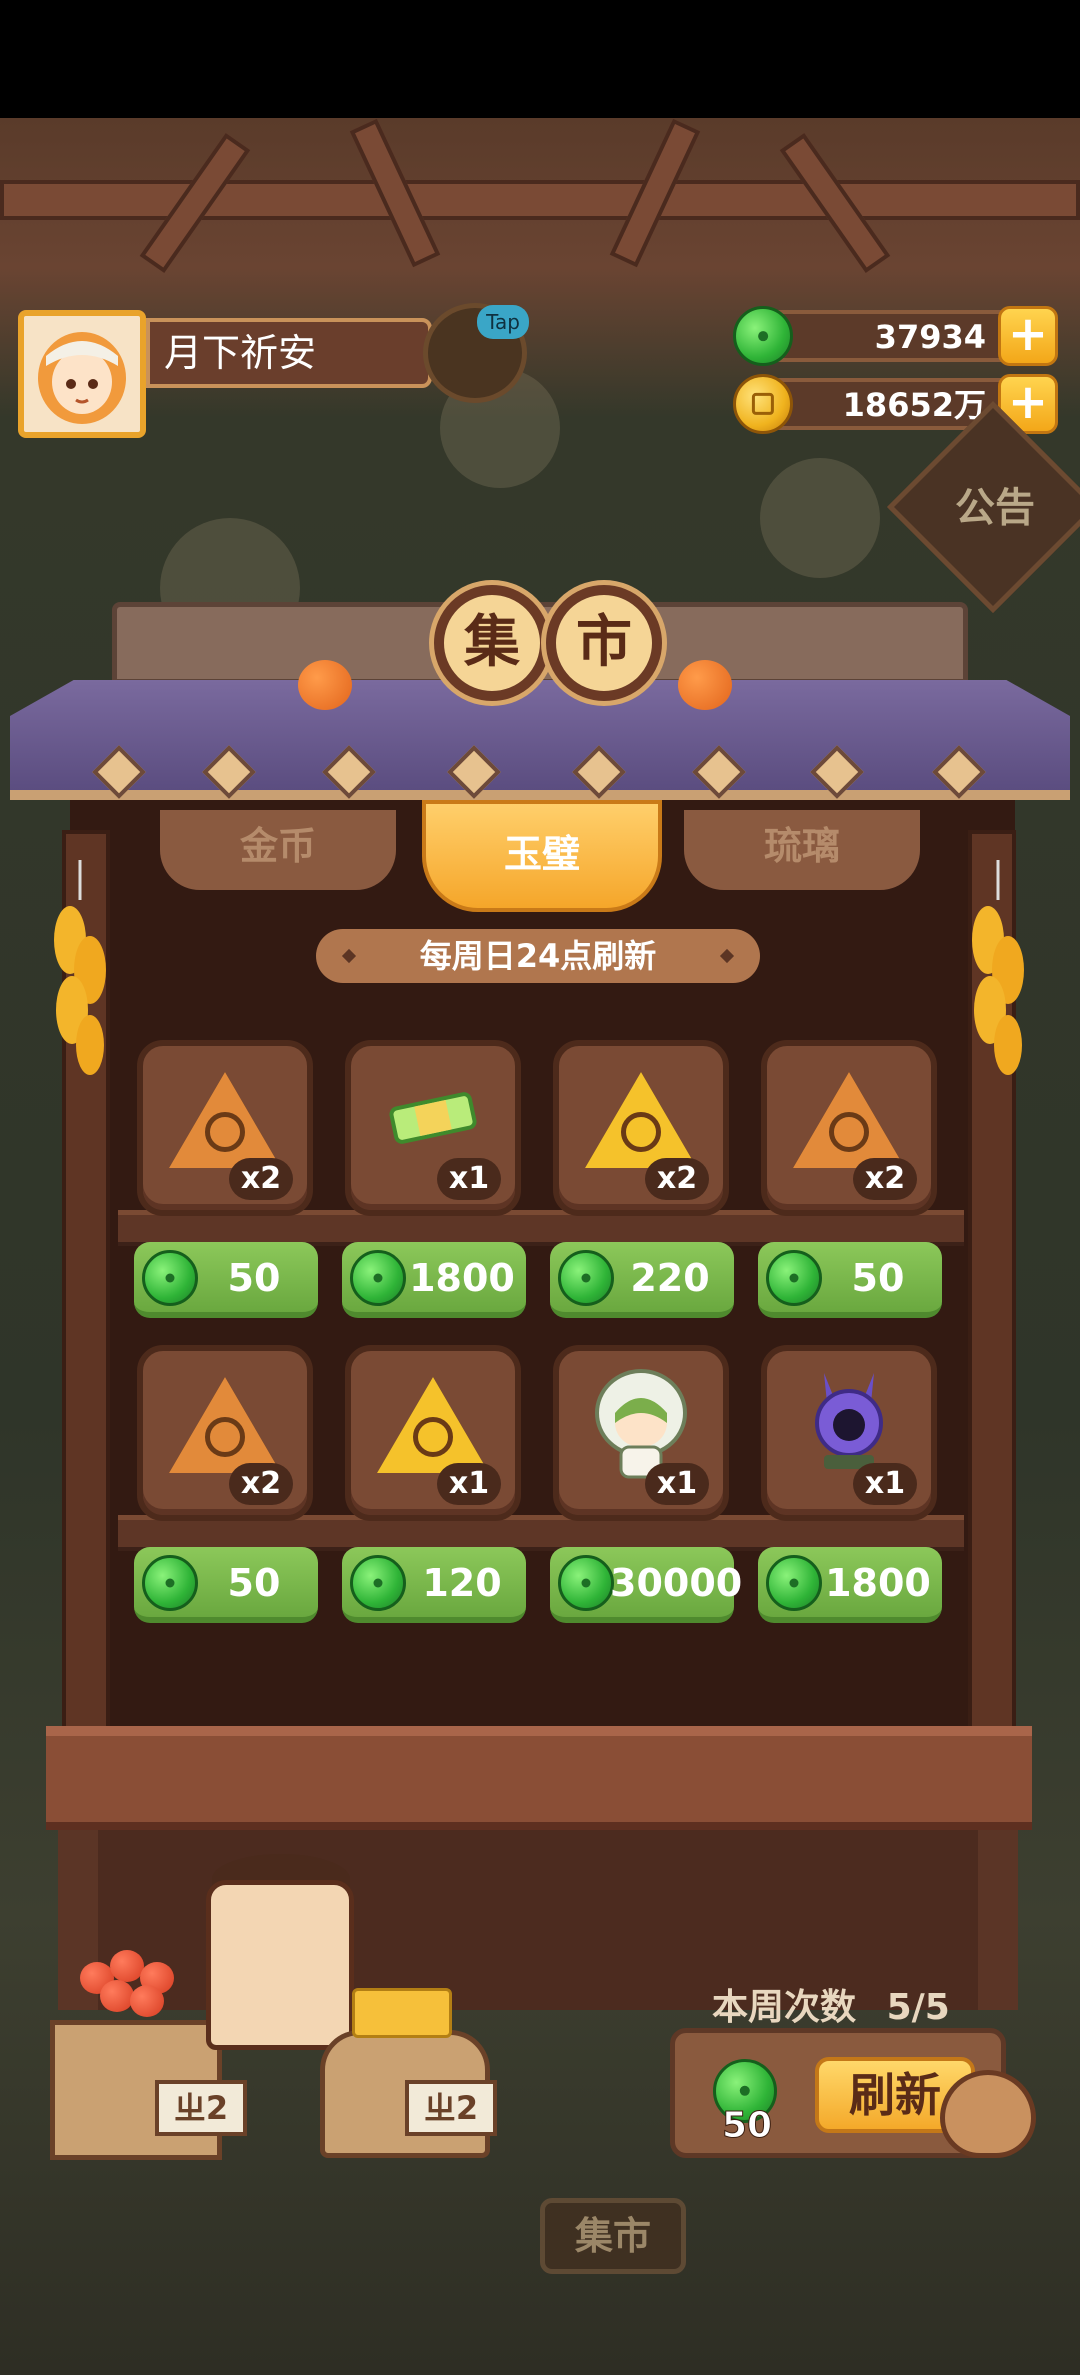 The image size is (1080, 2375). What do you see at coordinates (289, 353) in the screenshot?
I see `player-name: 月下祈安` at bounding box center [289, 353].